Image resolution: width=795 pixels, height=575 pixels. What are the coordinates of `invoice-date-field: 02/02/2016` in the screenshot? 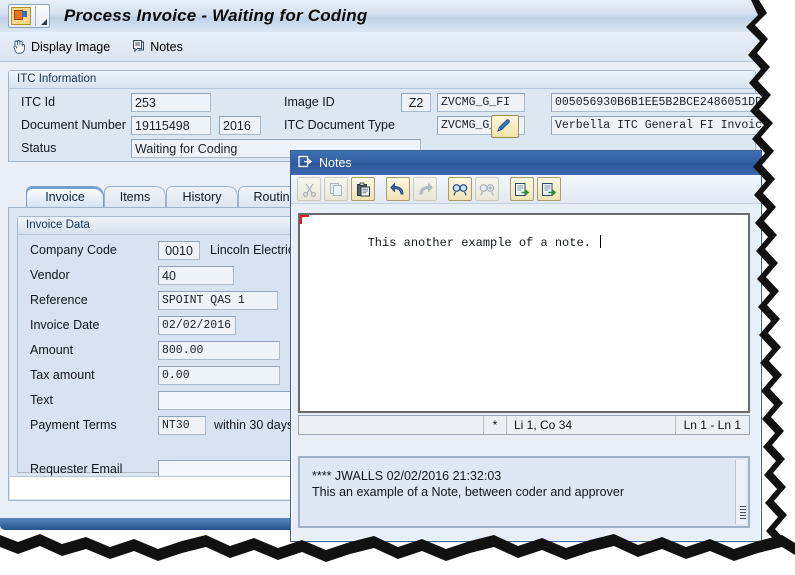 It's located at (197, 325).